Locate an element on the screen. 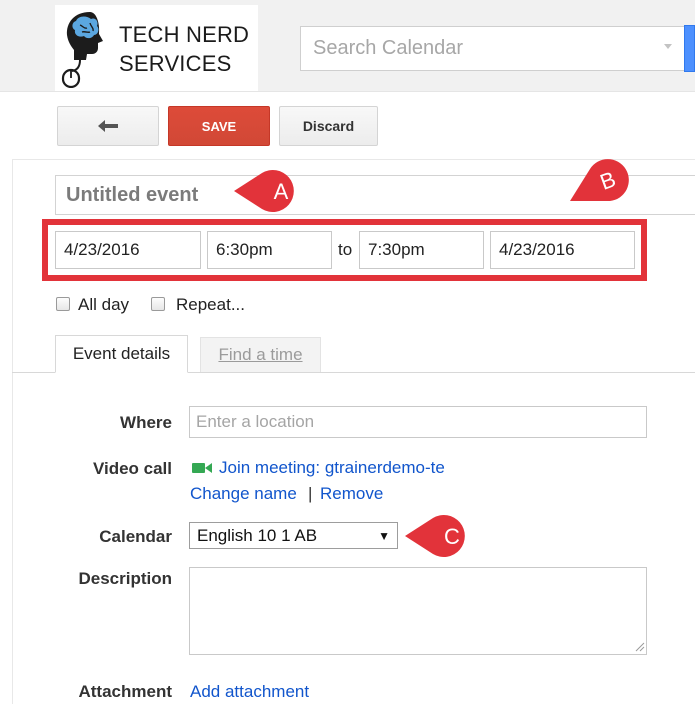 The width and height of the screenshot is (695, 704). tab-find-a-time: Find a time is located at coordinates (260, 354).